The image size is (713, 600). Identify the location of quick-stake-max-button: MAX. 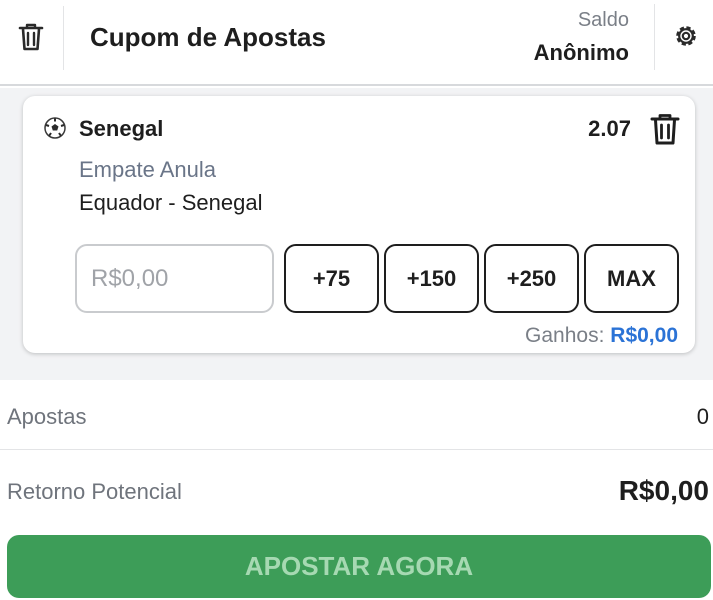
(631, 278).